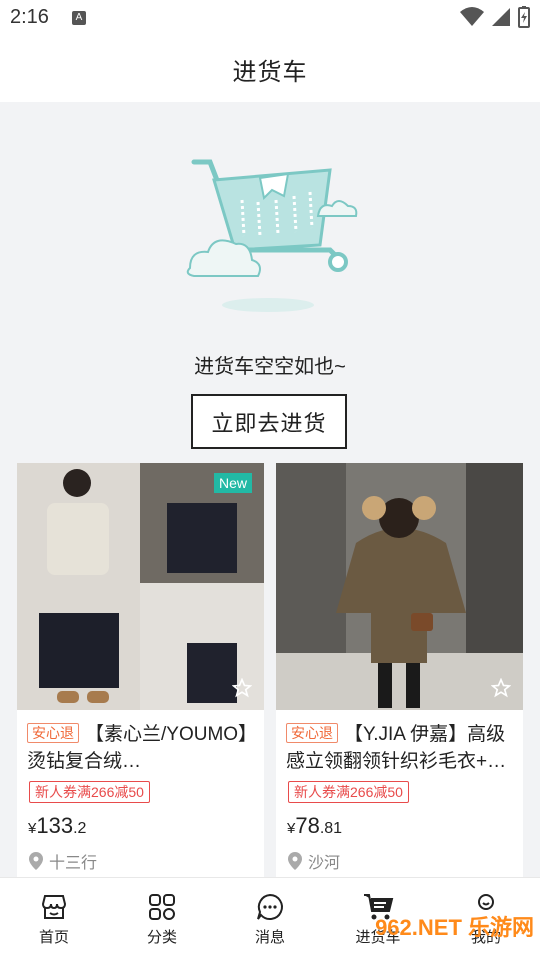 Image resolution: width=540 pixels, height=961 pixels. What do you see at coordinates (270, 906) in the screenshot?
I see `message-icon` at bounding box center [270, 906].